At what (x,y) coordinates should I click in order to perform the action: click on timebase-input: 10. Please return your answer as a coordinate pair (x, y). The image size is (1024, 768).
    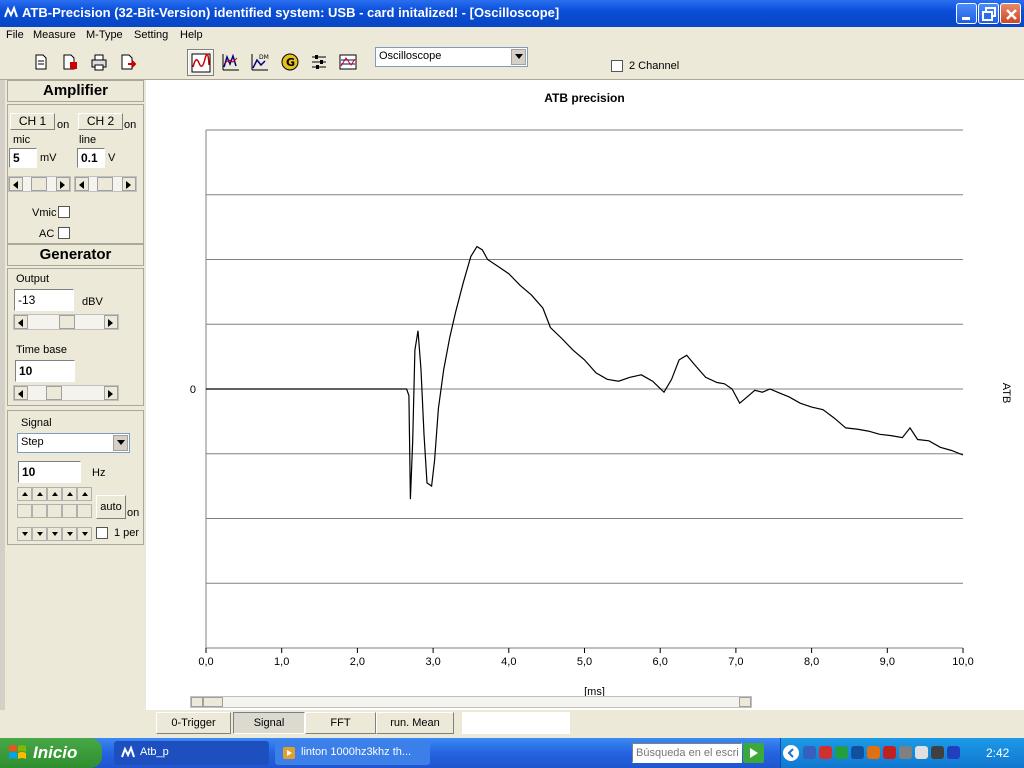
    Looking at the image, I should click on (45, 371).